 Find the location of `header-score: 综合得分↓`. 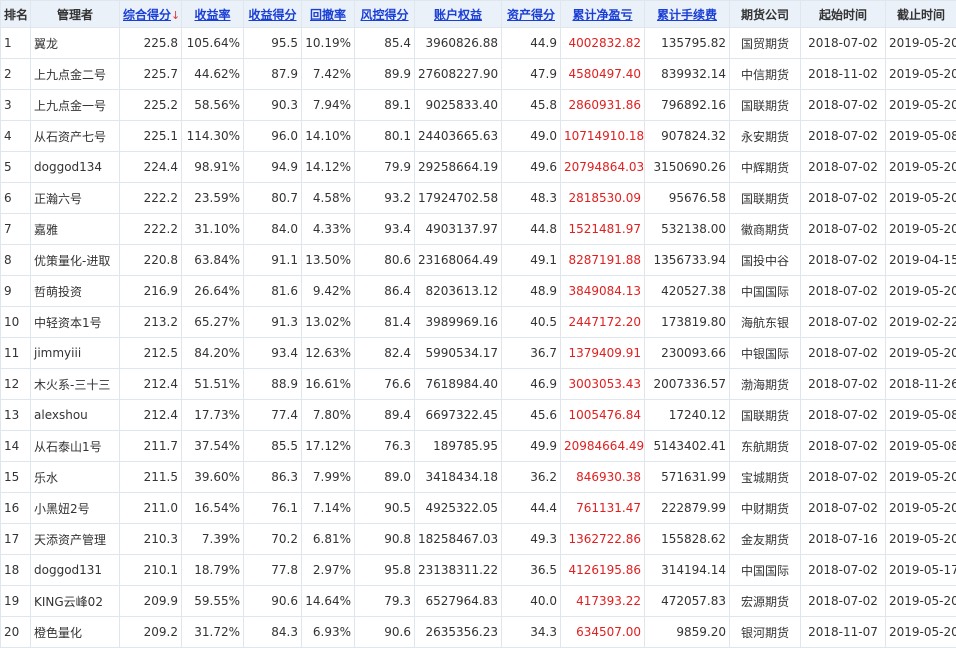

header-score: 综合得分↓ is located at coordinates (151, 14).